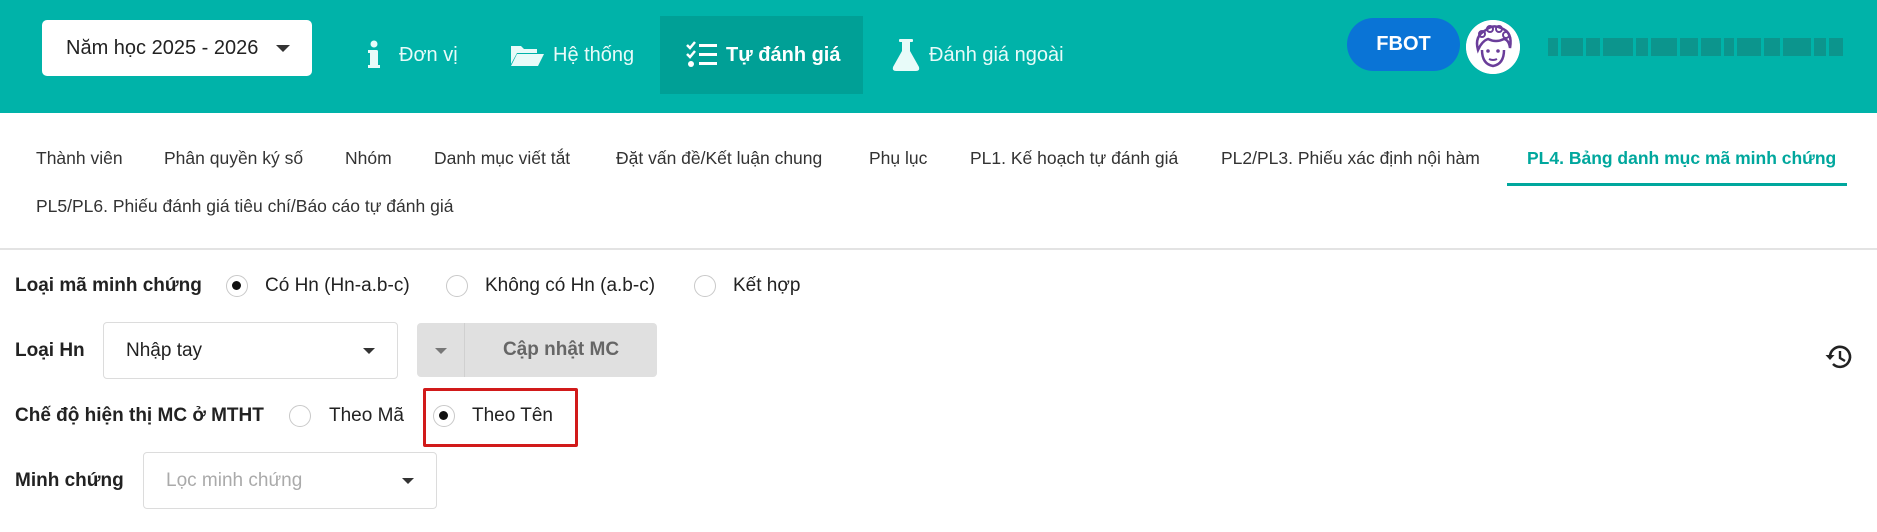  I want to click on nav-label: Hệ thống, so click(594, 54).